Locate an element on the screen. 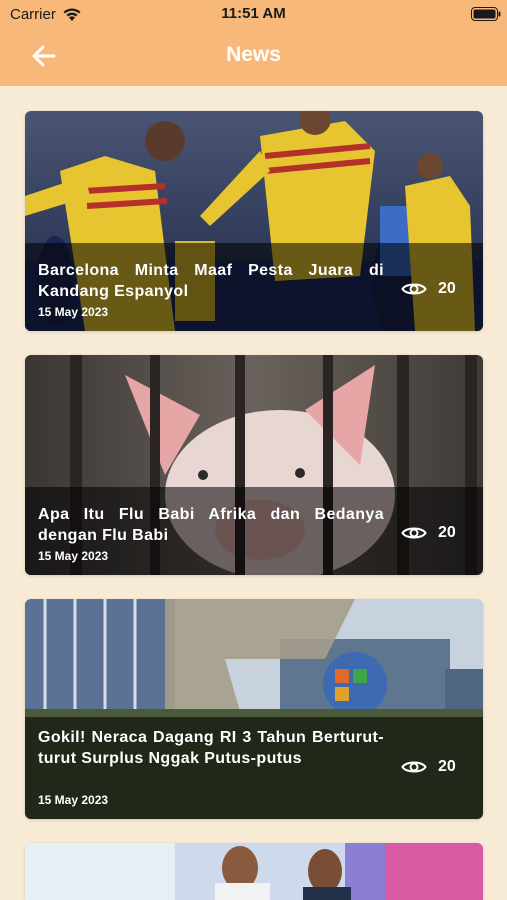  officials-photo is located at coordinates (254, 871).